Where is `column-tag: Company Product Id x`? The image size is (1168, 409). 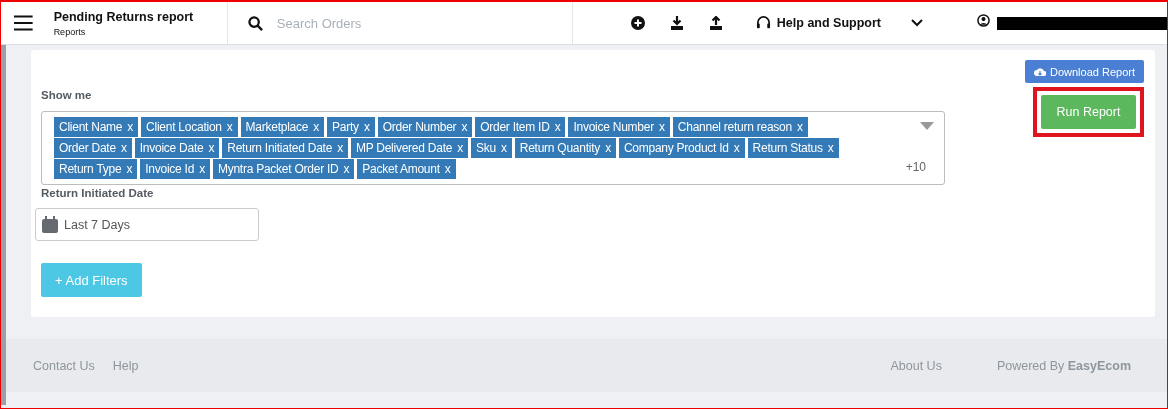
column-tag: Company Product Id x is located at coordinates (681, 148).